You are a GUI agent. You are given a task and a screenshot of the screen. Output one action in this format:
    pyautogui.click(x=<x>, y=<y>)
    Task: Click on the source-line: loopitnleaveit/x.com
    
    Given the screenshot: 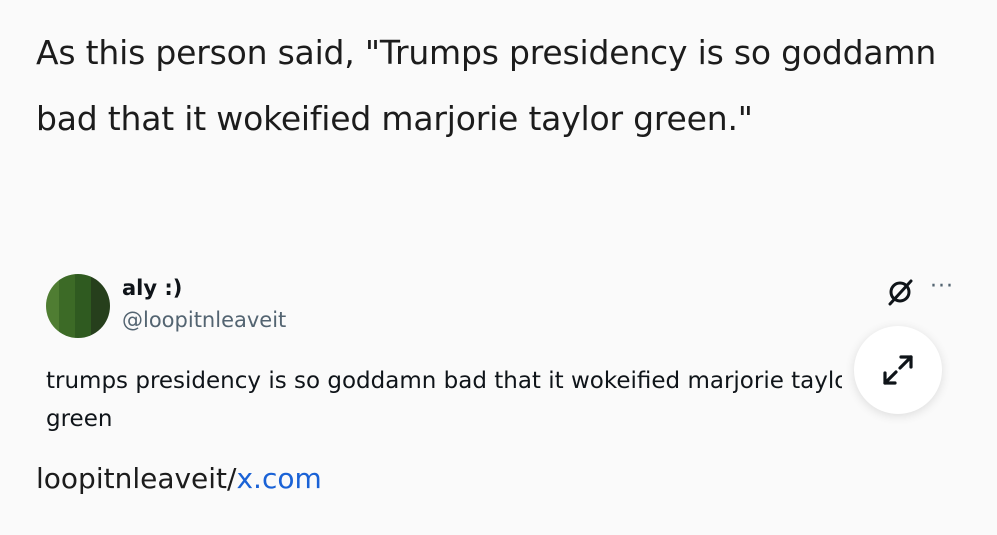 What is the action you would take?
    pyautogui.click(x=179, y=478)
    